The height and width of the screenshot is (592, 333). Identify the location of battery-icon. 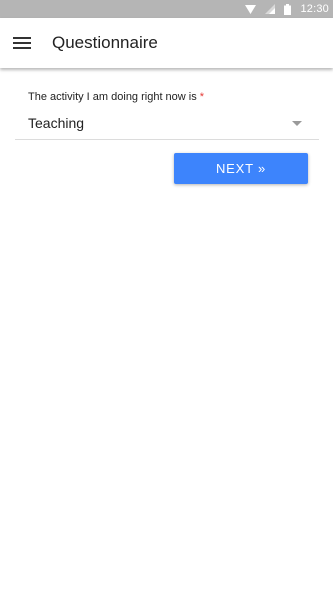
(288, 9).